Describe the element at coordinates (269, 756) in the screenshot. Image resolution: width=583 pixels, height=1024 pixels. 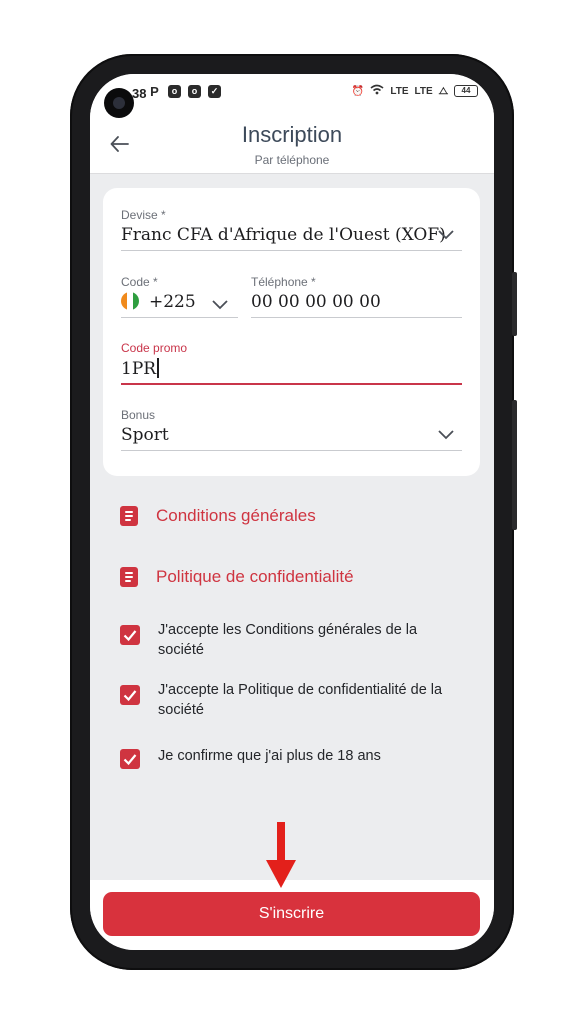
I see `checkbox-label: Je confirme que j'ai plus de 18 ans` at that location.